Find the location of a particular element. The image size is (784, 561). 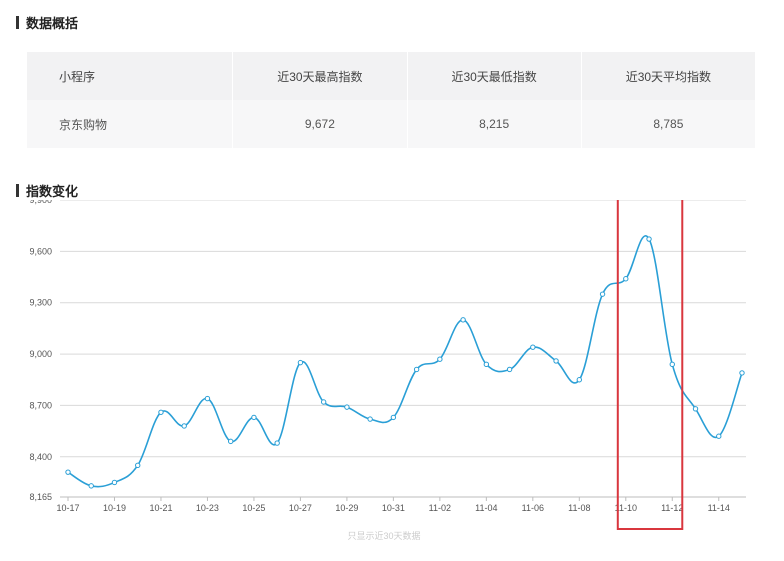

chart-footnote: 只显示近30天数据 is located at coordinates (383, 535).